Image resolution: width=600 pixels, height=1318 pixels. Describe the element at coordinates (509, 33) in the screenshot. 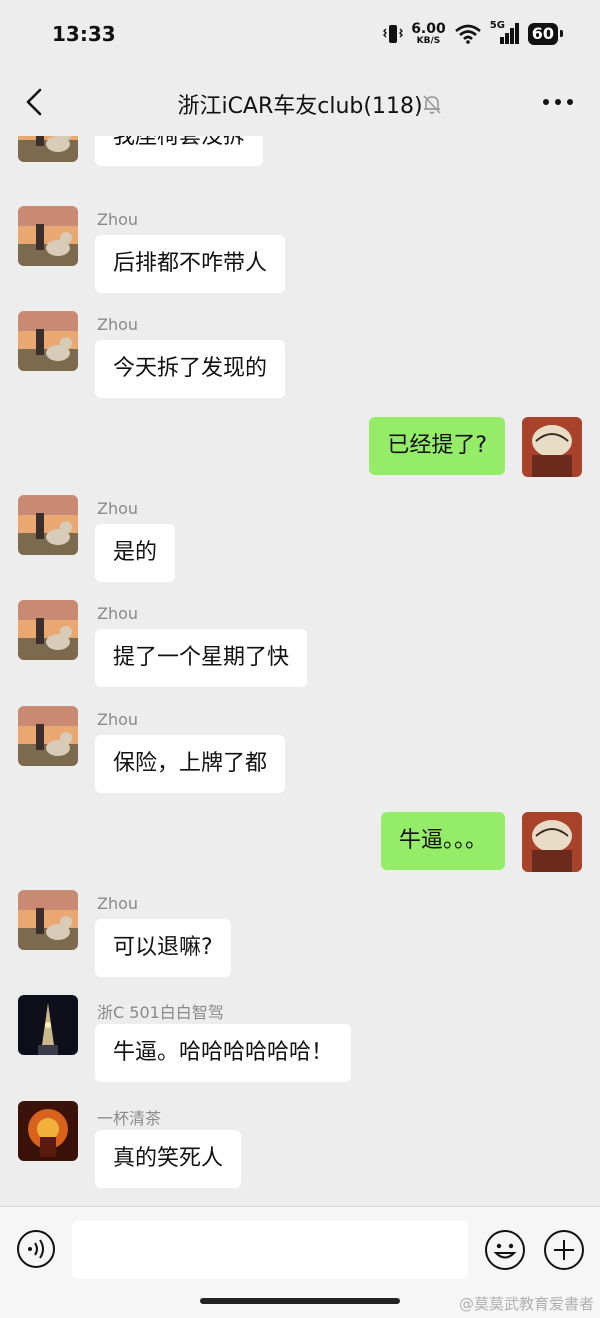

I see `signal-icon` at that location.